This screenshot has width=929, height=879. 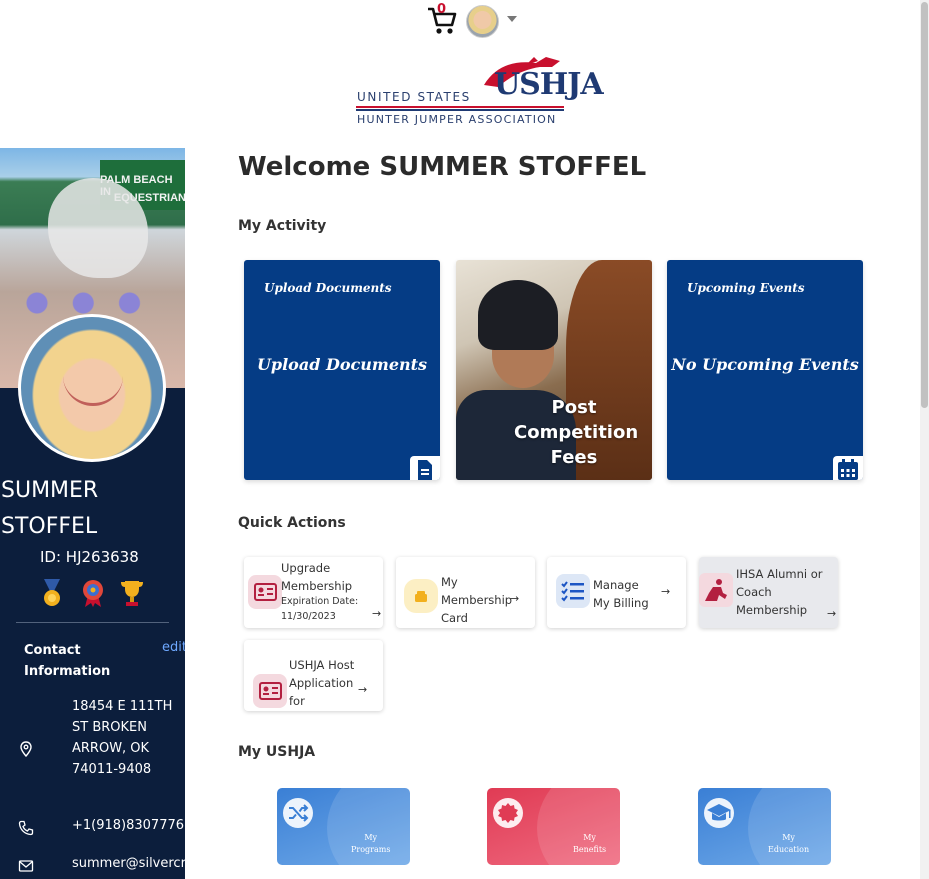 What do you see at coordinates (924, 205) in the screenshot?
I see `scrollbar-thumb` at bounding box center [924, 205].